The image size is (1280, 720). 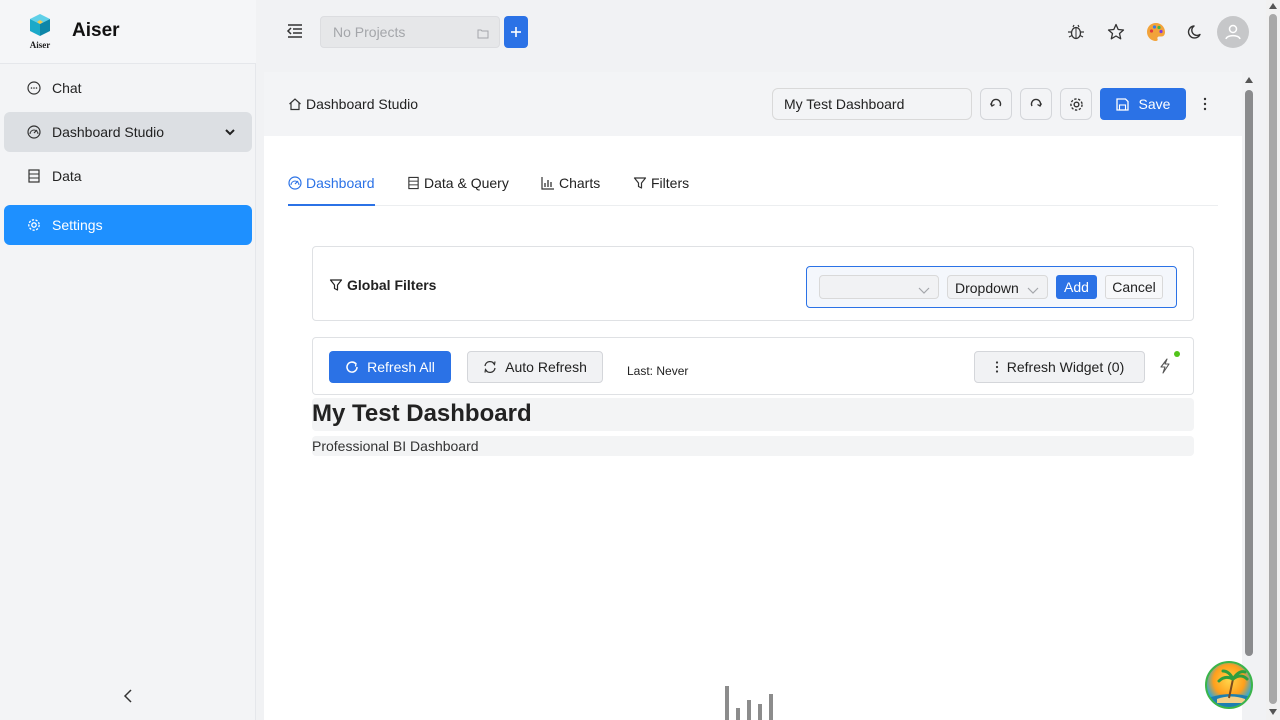 I want to click on cube-logo-icon: Aiser, so click(x=40, y=33).